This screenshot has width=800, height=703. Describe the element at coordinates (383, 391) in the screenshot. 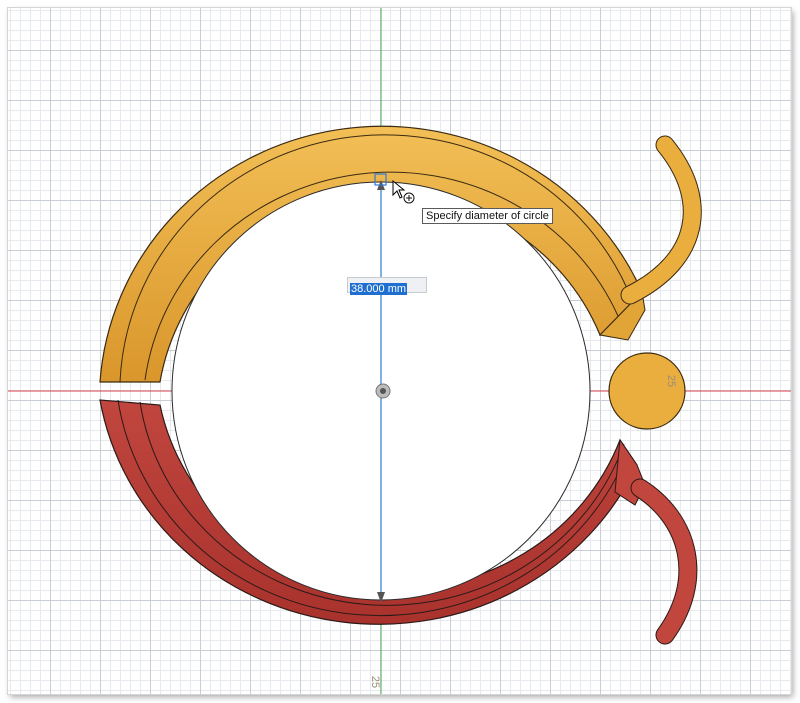

I see `origin-point-icon` at that location.